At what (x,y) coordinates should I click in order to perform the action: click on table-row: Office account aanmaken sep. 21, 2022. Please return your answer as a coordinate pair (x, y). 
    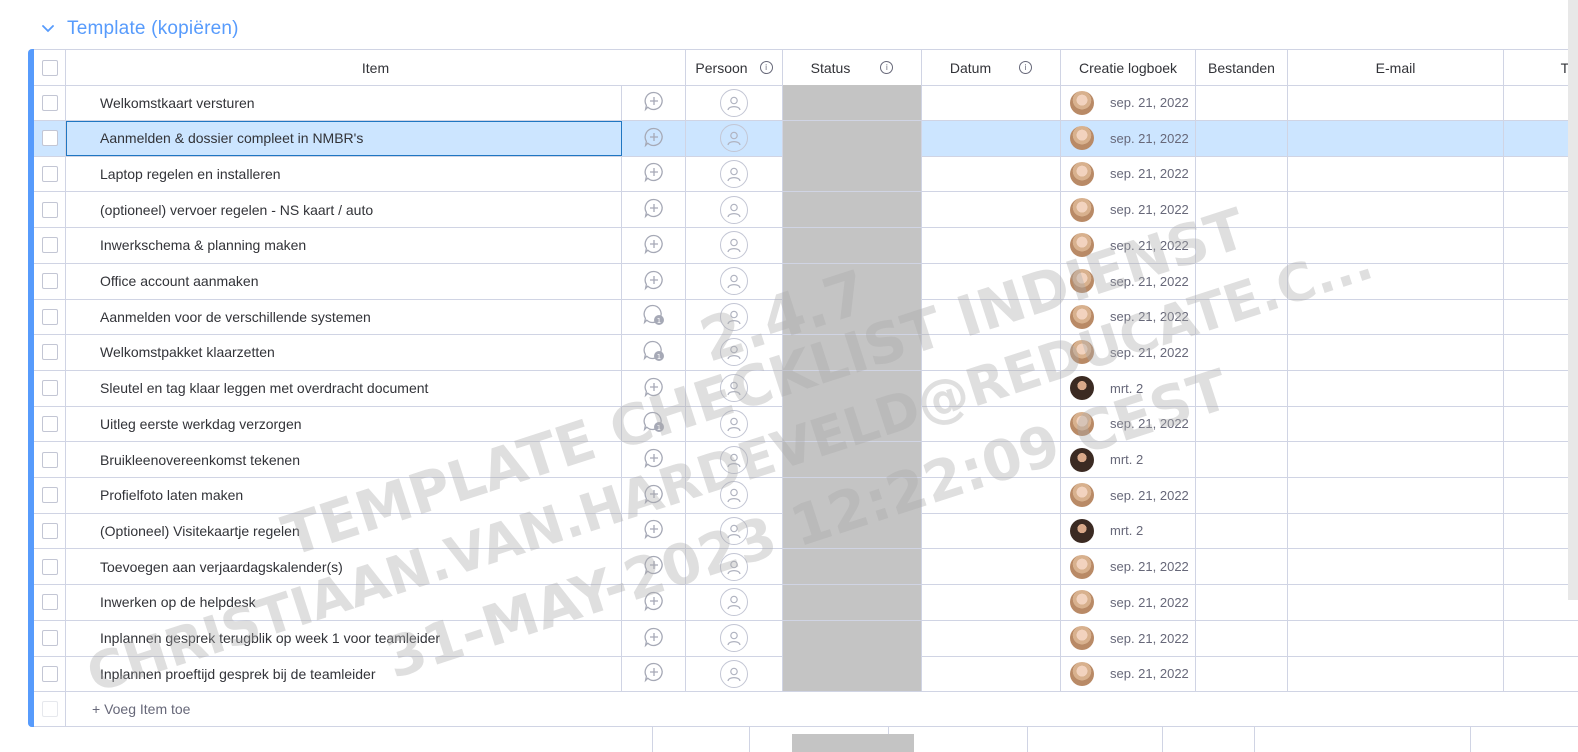
    Looking at the image, I should click on (806, 281).